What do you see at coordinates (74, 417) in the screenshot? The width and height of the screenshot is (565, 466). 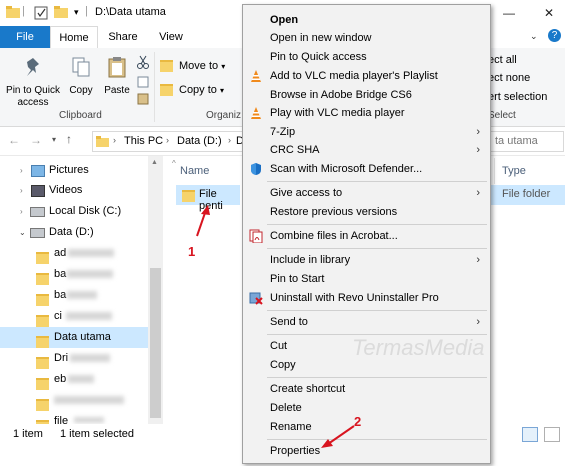 I see `nav-item-folder: file` at bounding box center [74, 417].